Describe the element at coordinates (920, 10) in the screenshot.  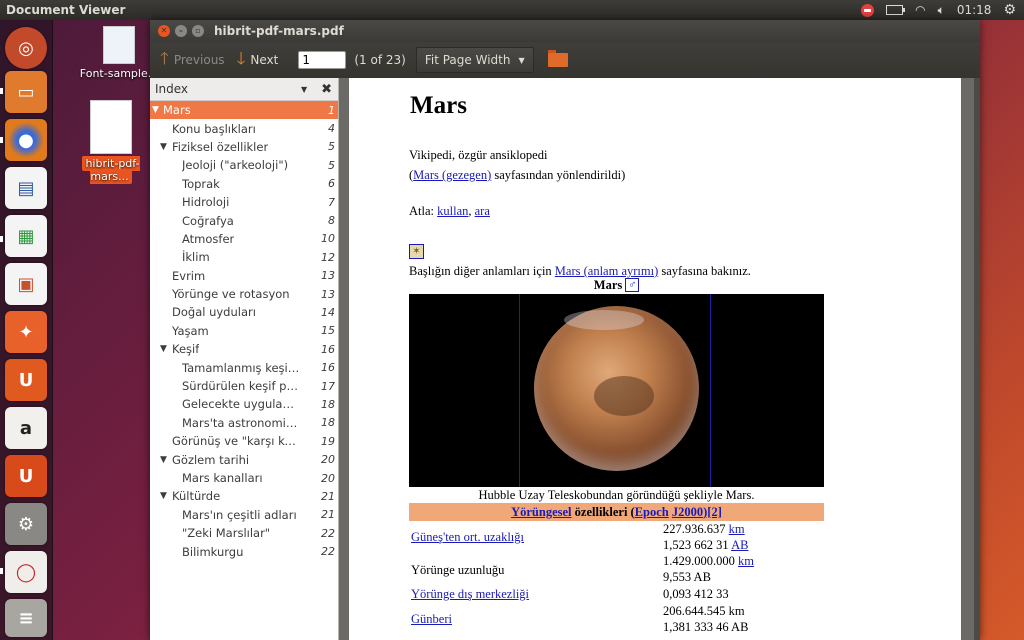
I see `wifi-icon: ◠` at that location.